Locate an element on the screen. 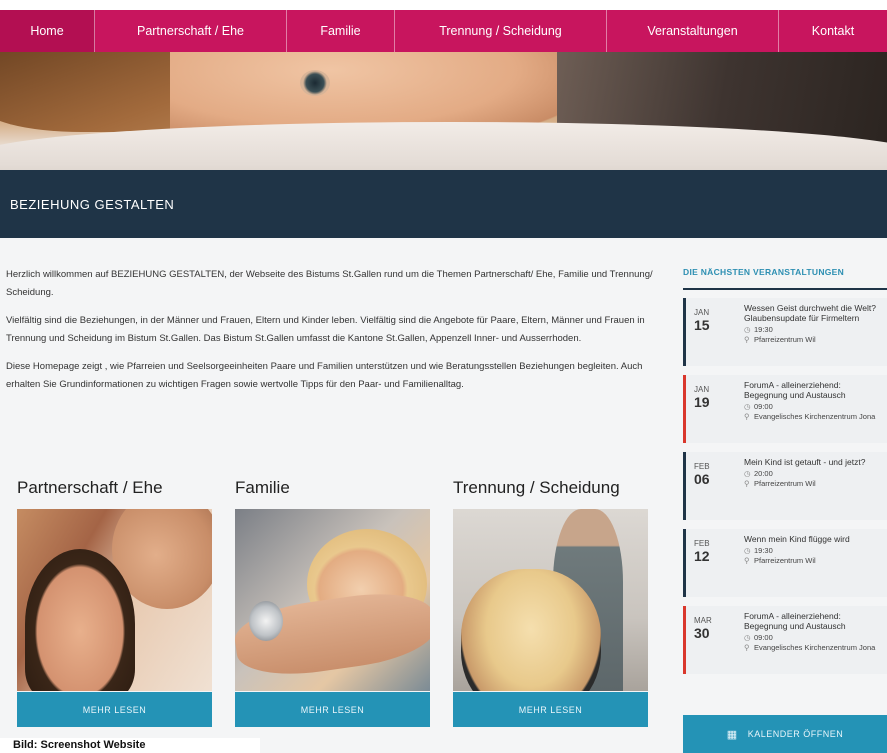  card-photo-family is located at coordinates (332, 600).